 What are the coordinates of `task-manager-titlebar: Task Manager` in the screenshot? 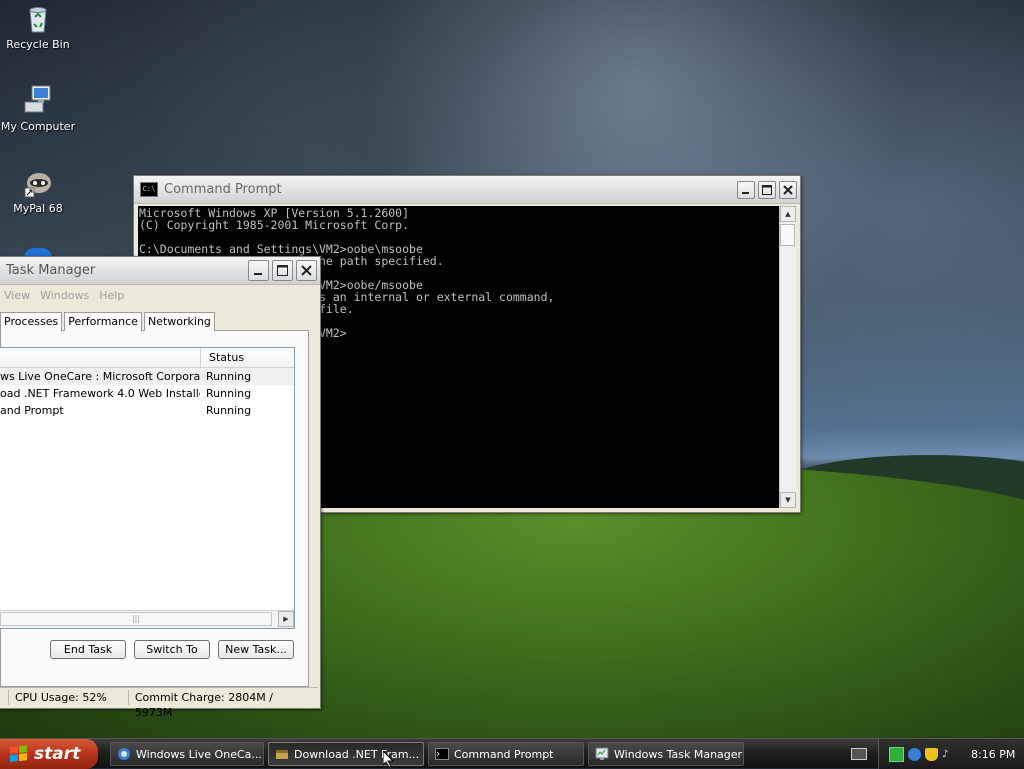 It's located at (160, 271).